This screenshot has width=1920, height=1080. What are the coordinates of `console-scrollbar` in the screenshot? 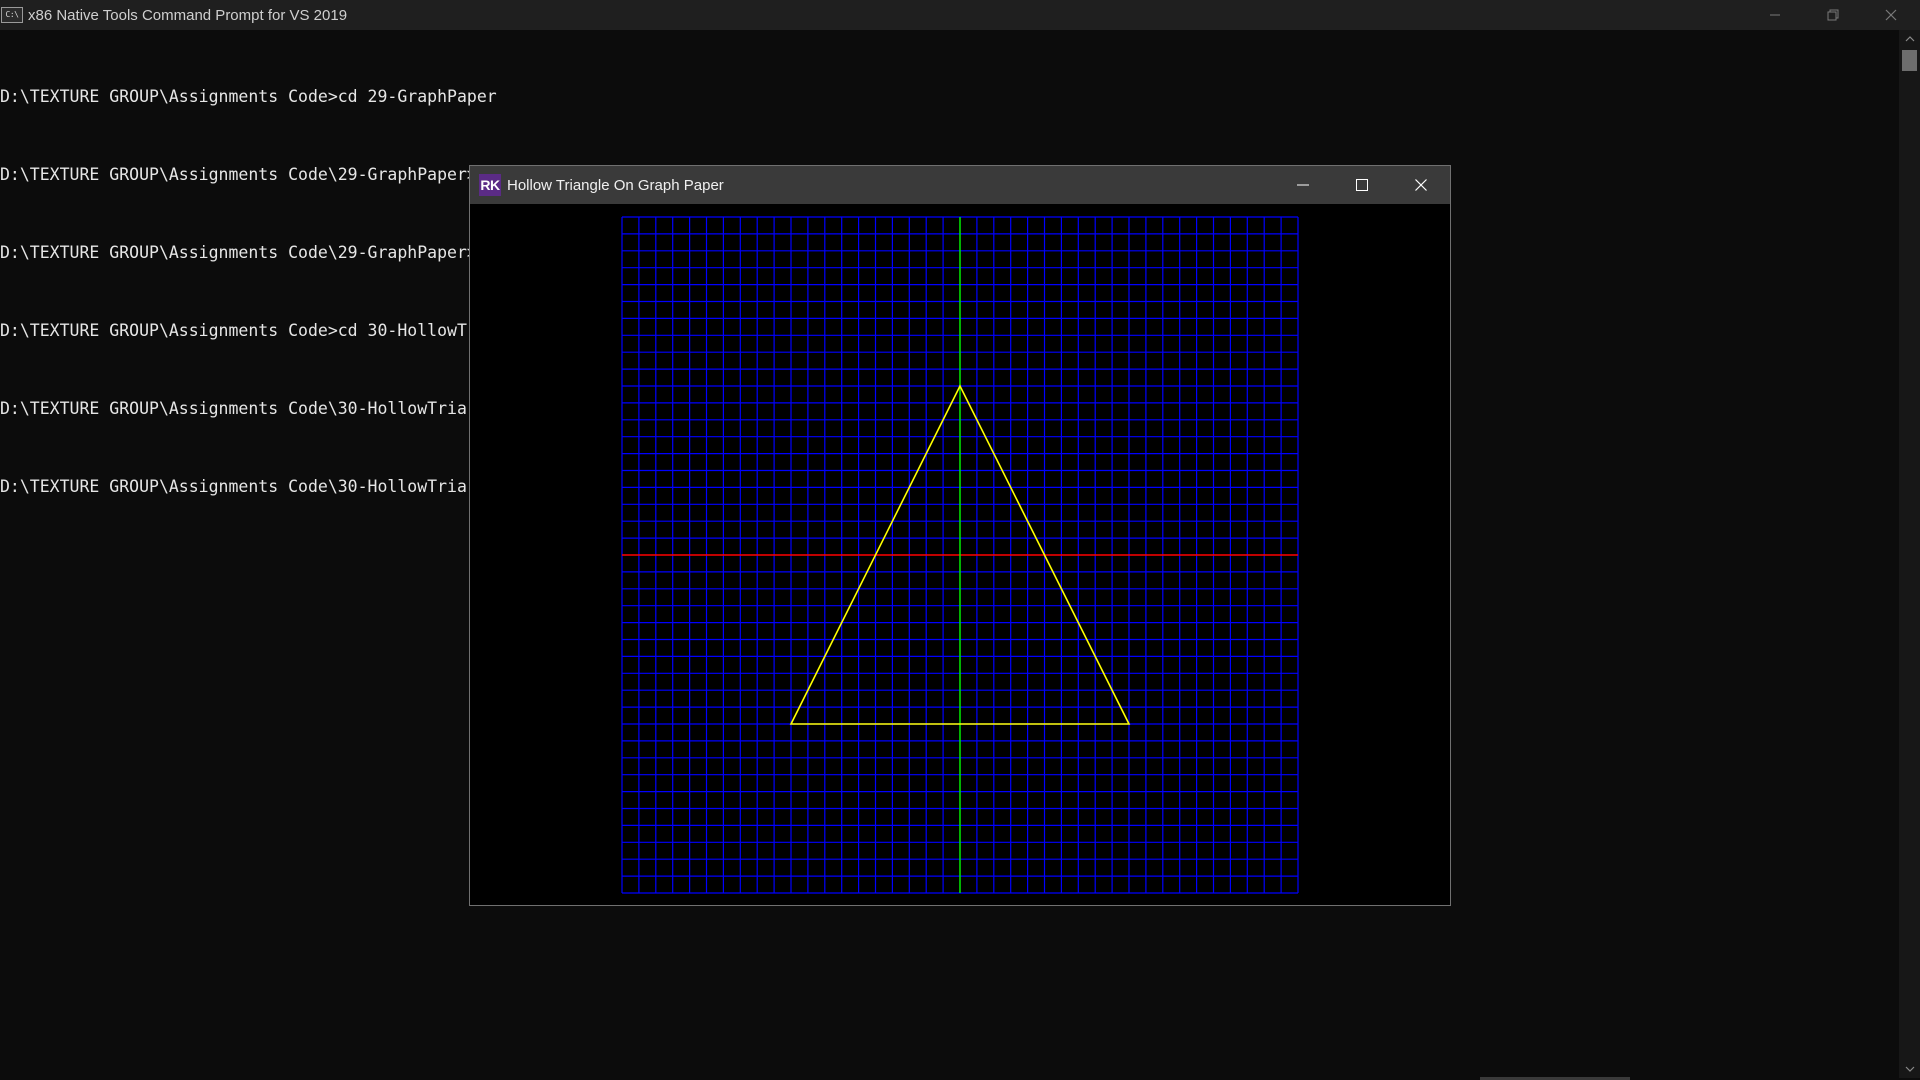 It's located at (1909, 554).